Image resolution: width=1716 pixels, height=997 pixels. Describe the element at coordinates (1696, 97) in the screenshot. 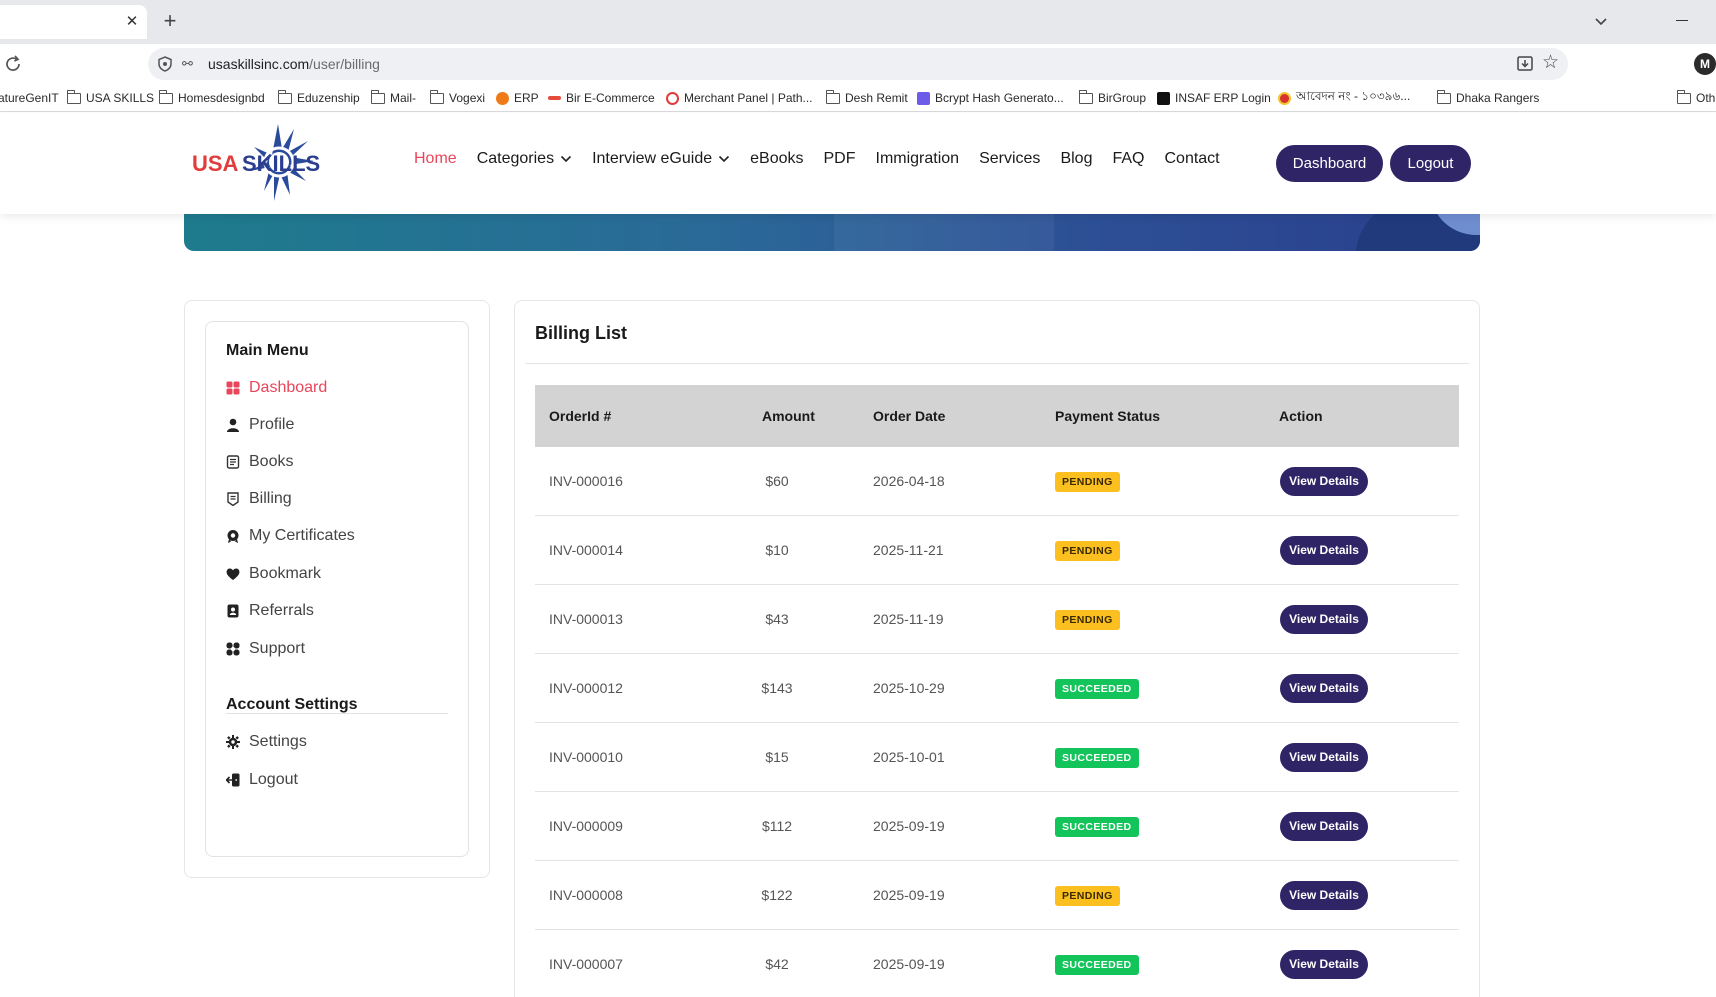

I see `bookmark-folder: Oth` at that location.